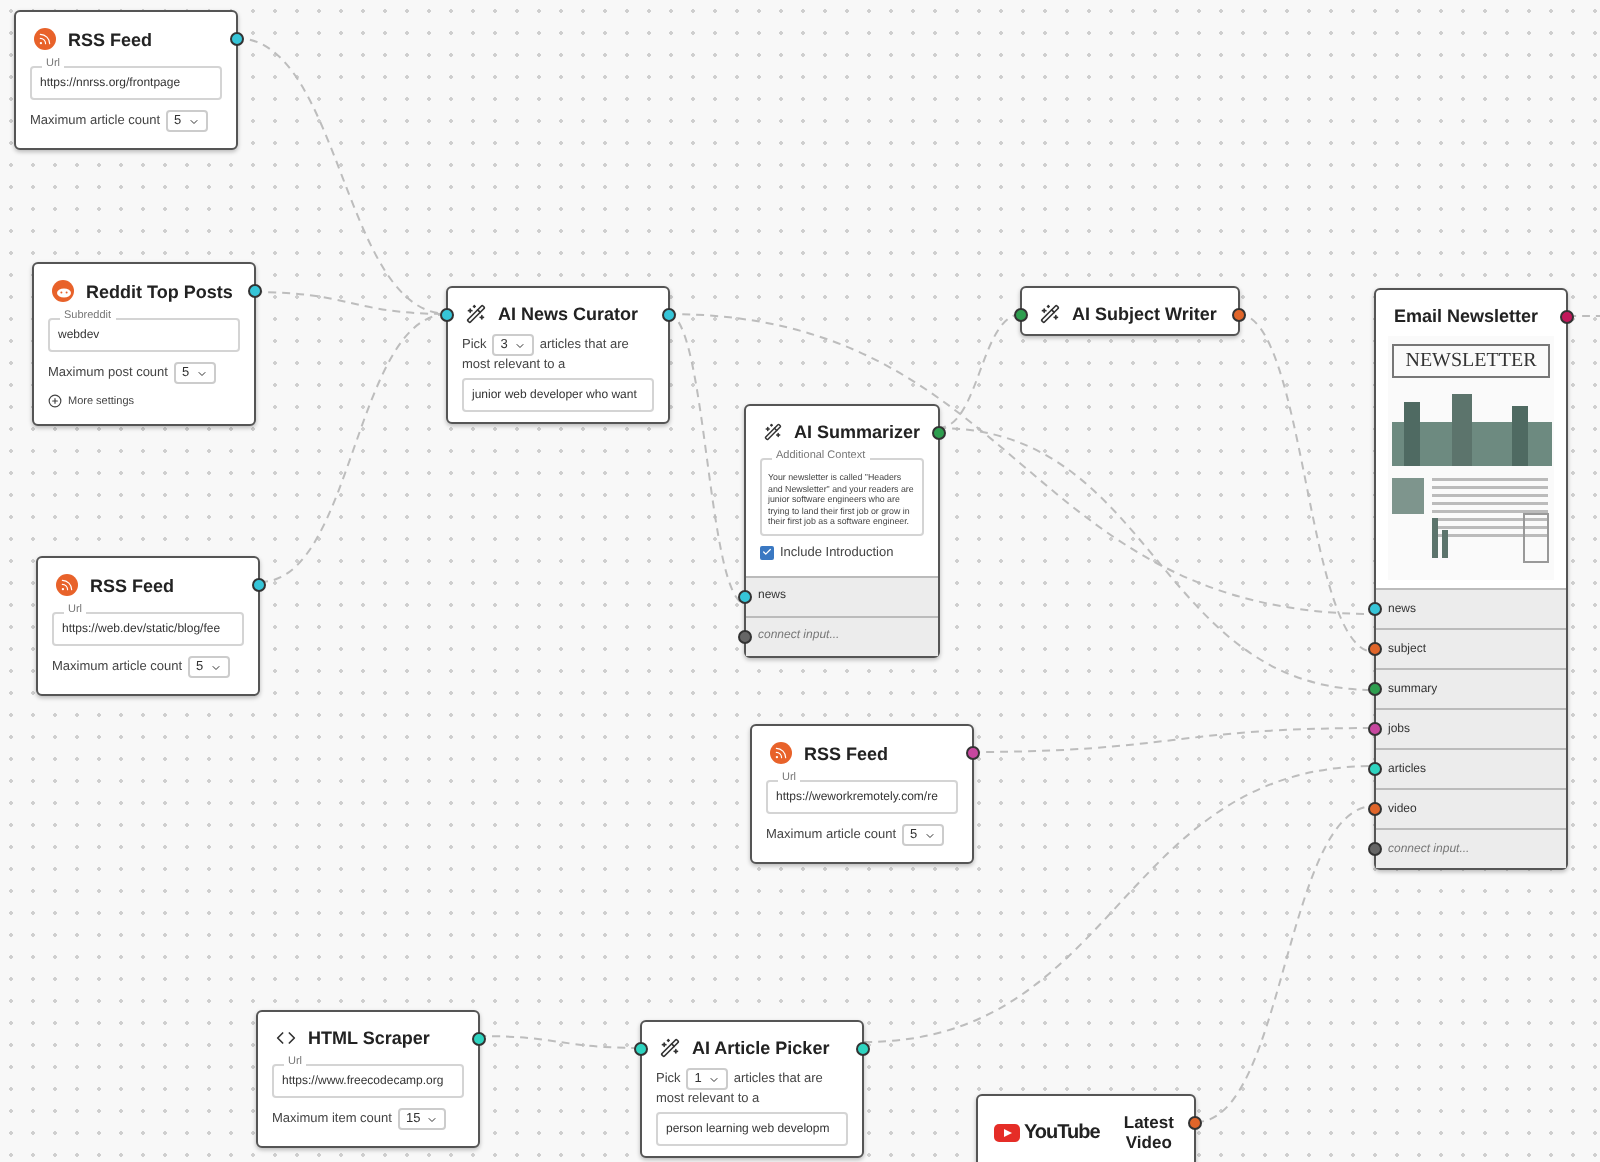 The width and height of the screenshot is (1600, 1162). I want to click on workflow-node, so click(842, 530).